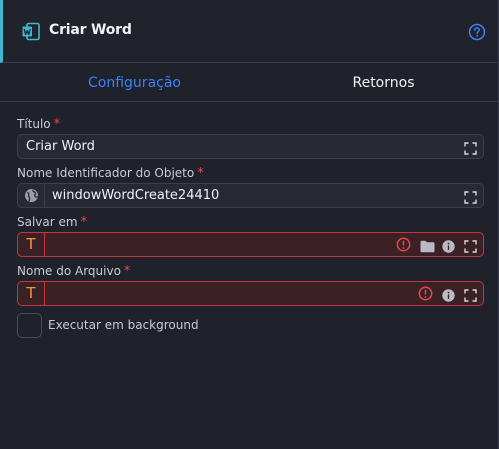 The image size is (499, 449). What do you see at coordinates (250, 146) in the screenshot?
I see `titulo-field: Criar Word` at bounding box center [250, 146].